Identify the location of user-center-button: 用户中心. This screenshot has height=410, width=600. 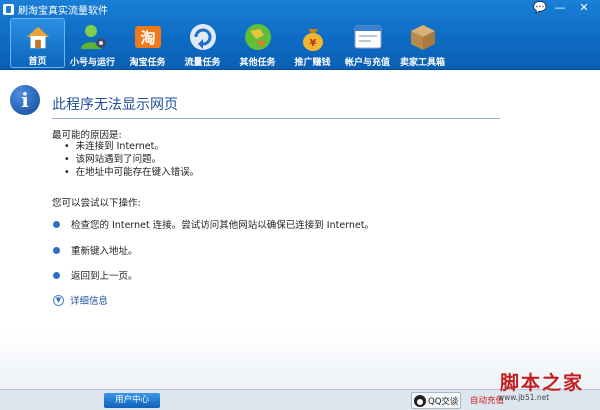
(132, 400).